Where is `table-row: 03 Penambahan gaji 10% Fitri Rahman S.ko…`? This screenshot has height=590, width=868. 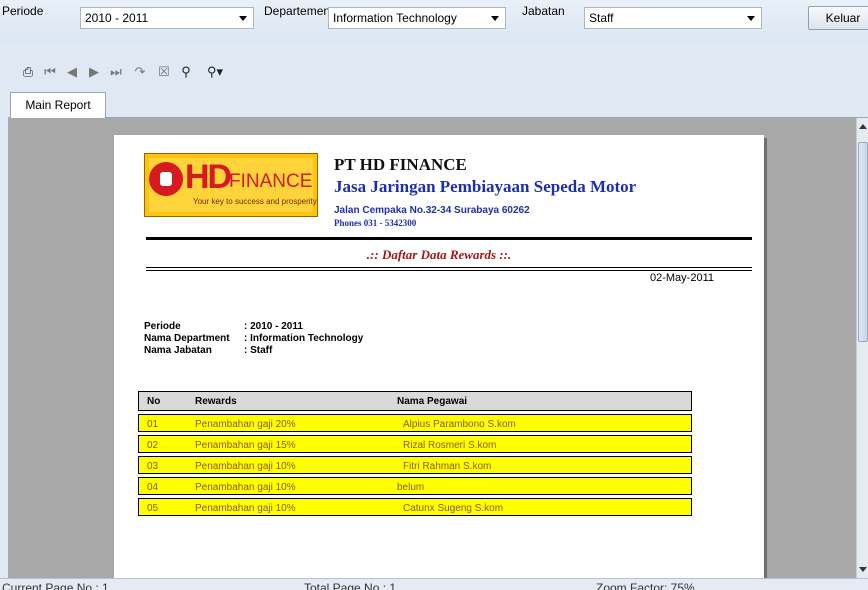
table-row: 03 Penambahan gaji 10% Fitri Rahman S.ko… is located at coordinates (415, 465).